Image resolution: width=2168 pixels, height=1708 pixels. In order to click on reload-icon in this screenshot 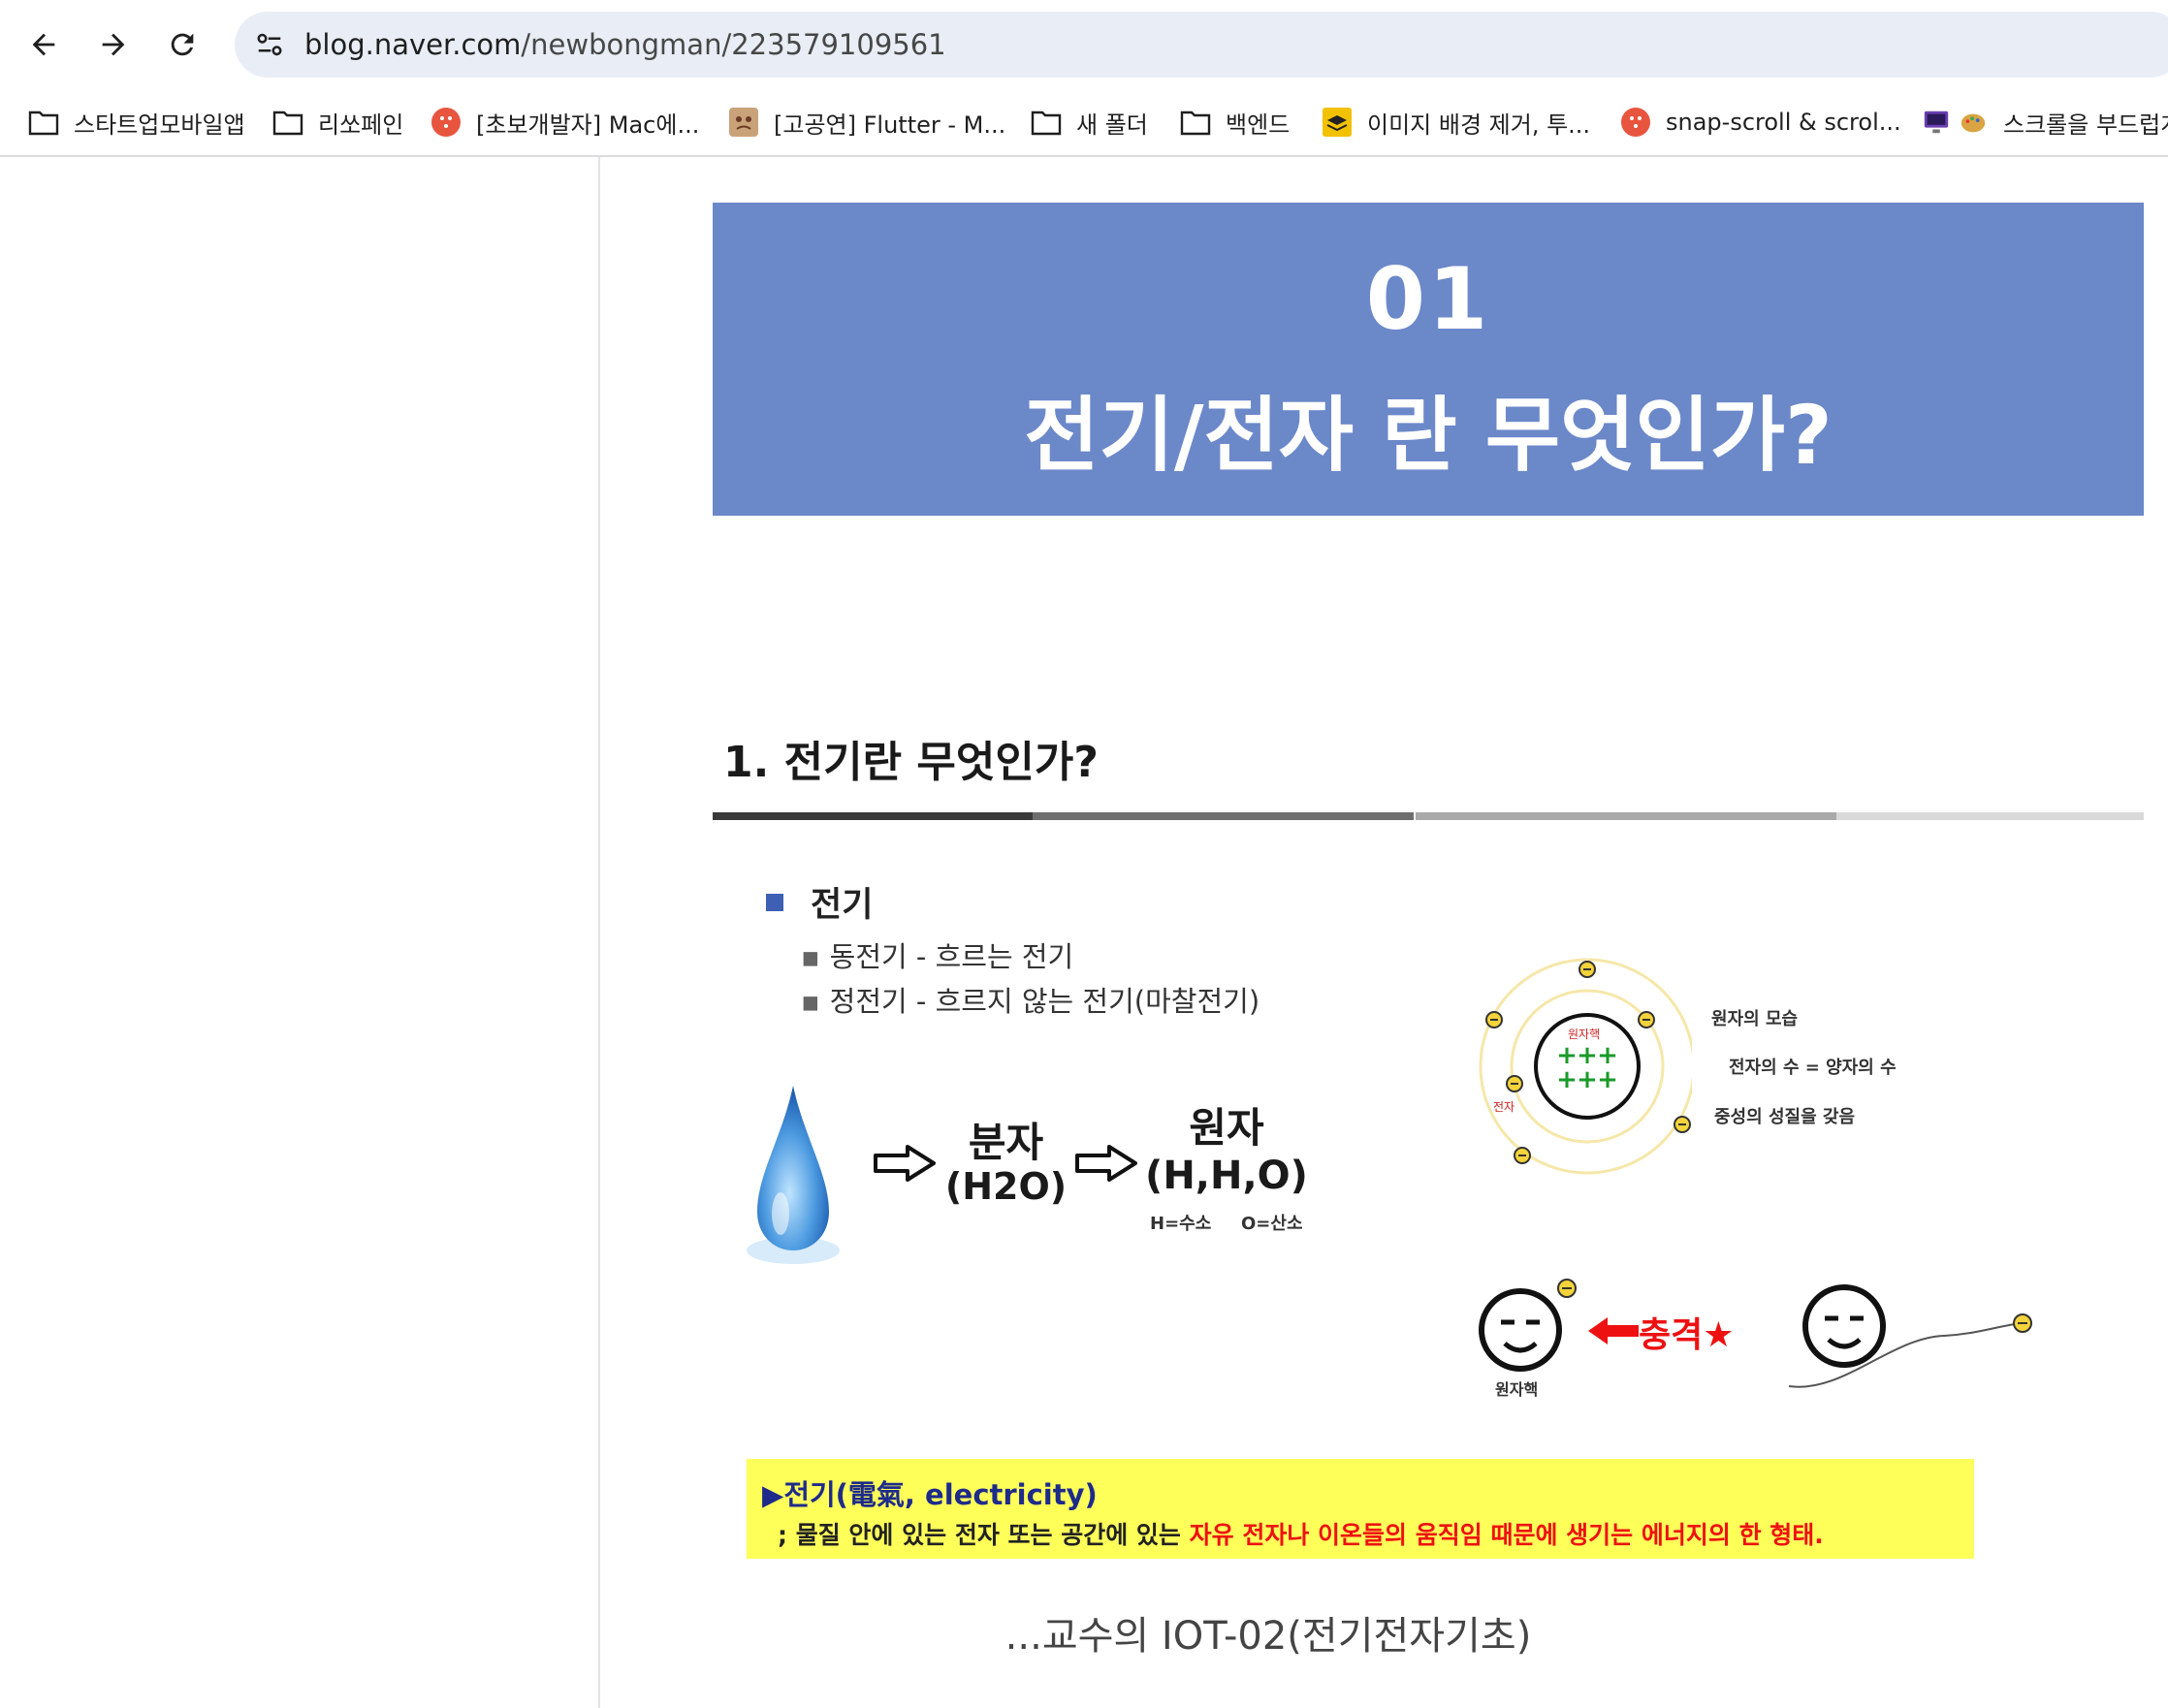, I will do `click(182, 44)`.